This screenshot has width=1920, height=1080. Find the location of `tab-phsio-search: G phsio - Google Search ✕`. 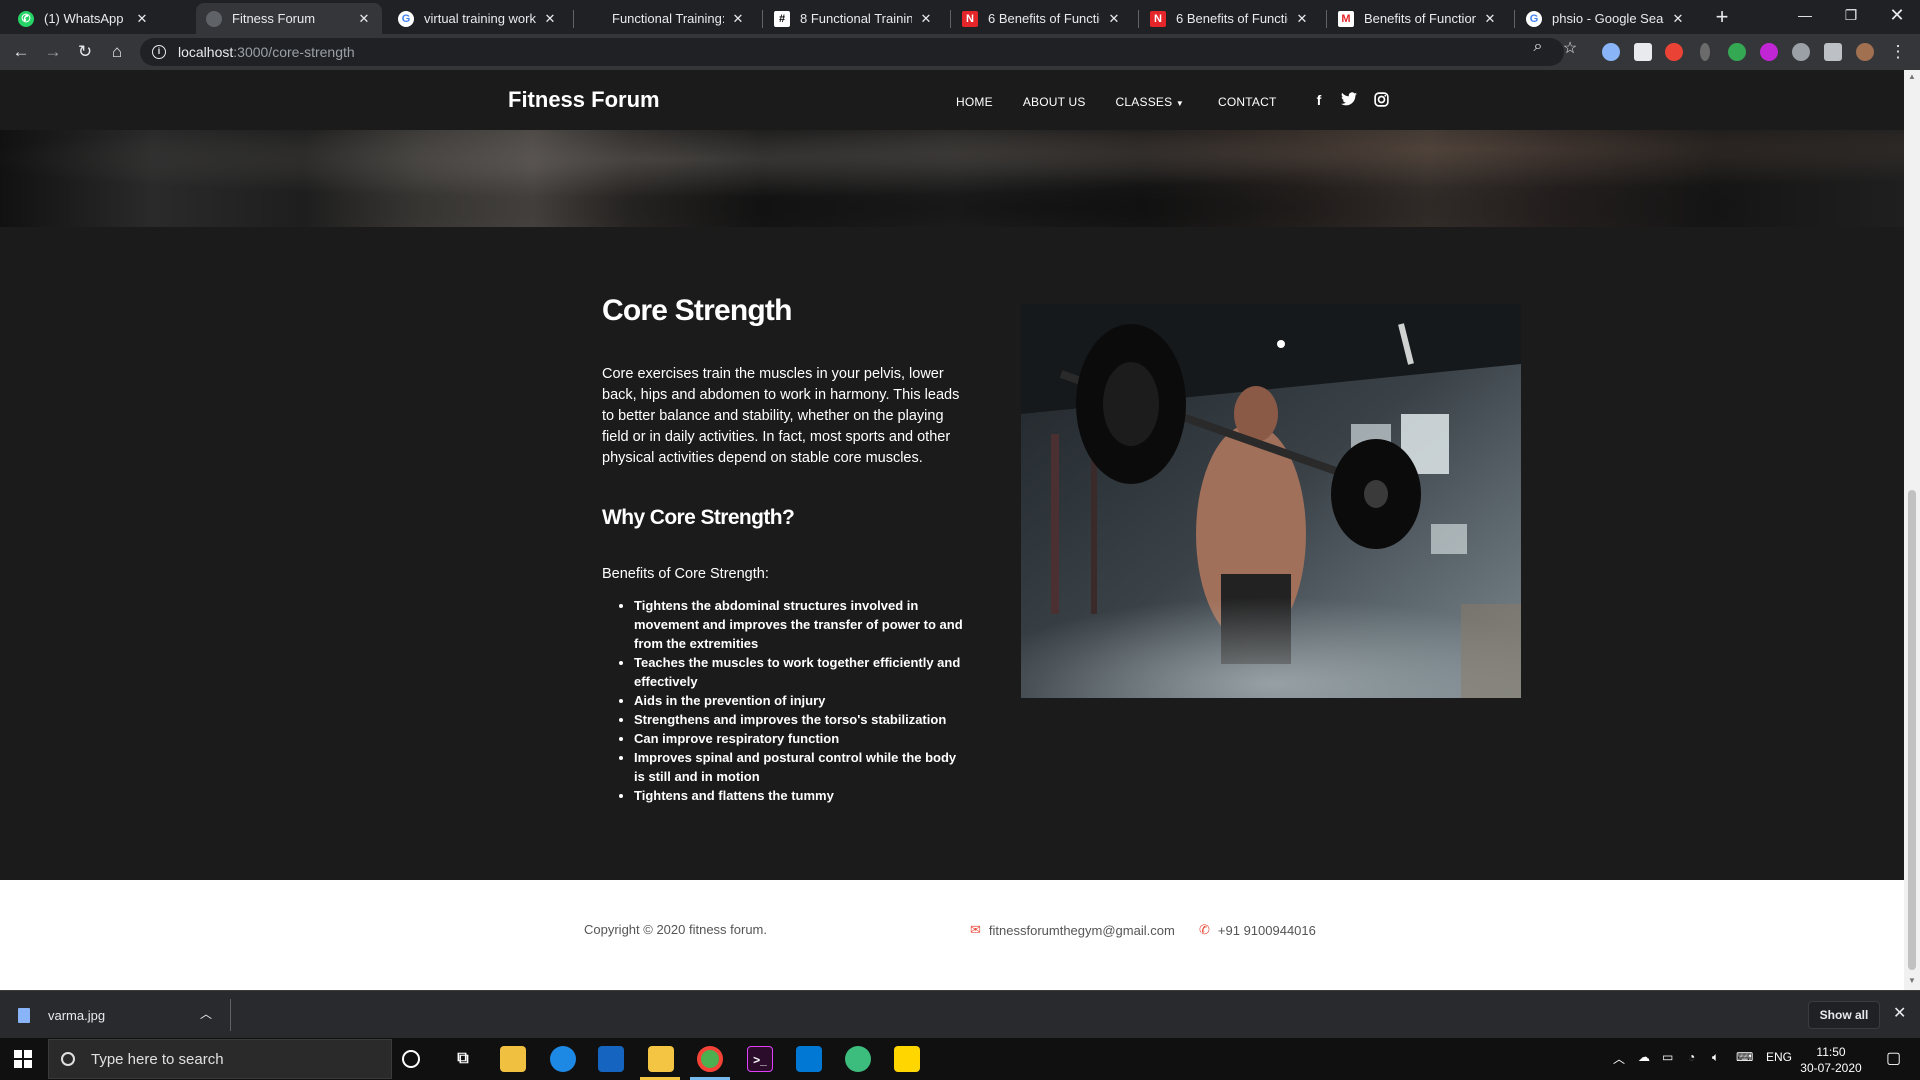

tab-phsio-search: G phsio - Google Search ✕ is located at coordinates (1606, 18).